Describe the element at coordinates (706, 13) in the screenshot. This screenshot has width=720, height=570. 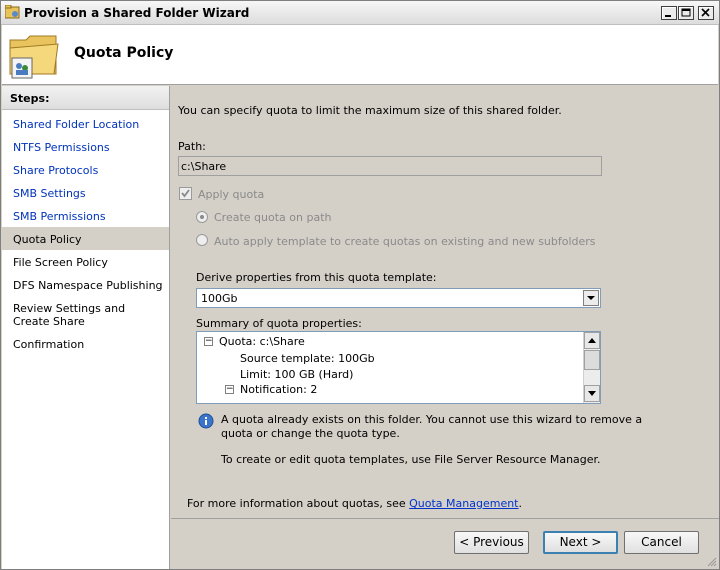
I see `close-button` at that location.